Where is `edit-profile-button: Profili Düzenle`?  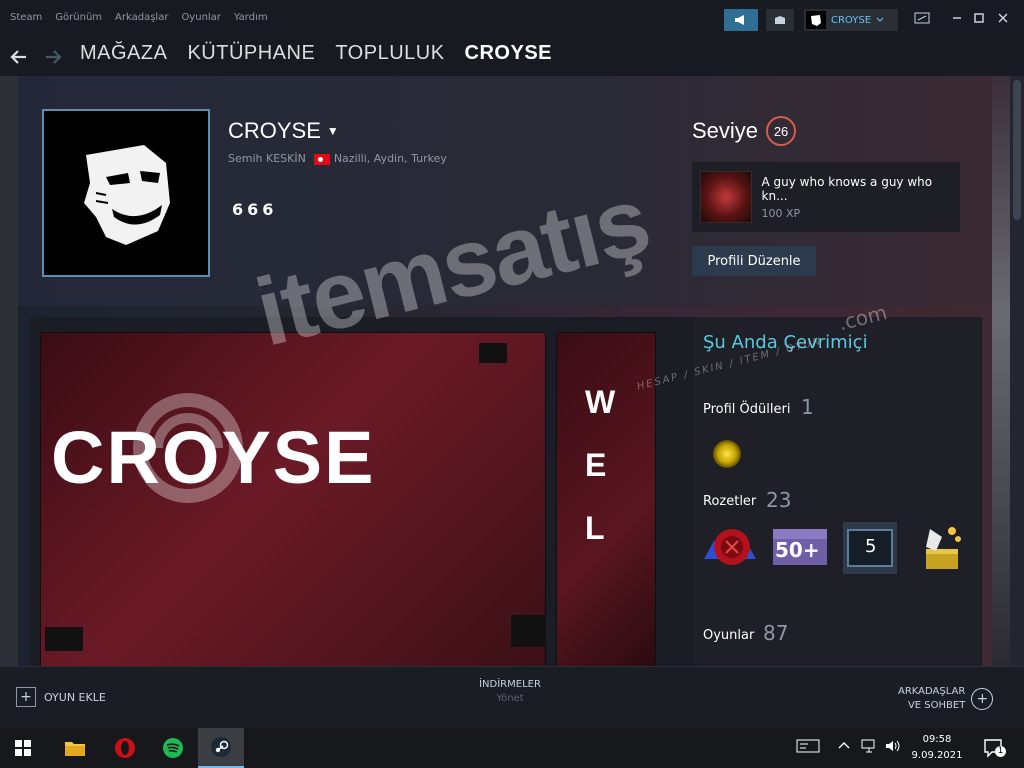
edit-profile-button: Profili Düzenle is located at coordinates (754, 261).